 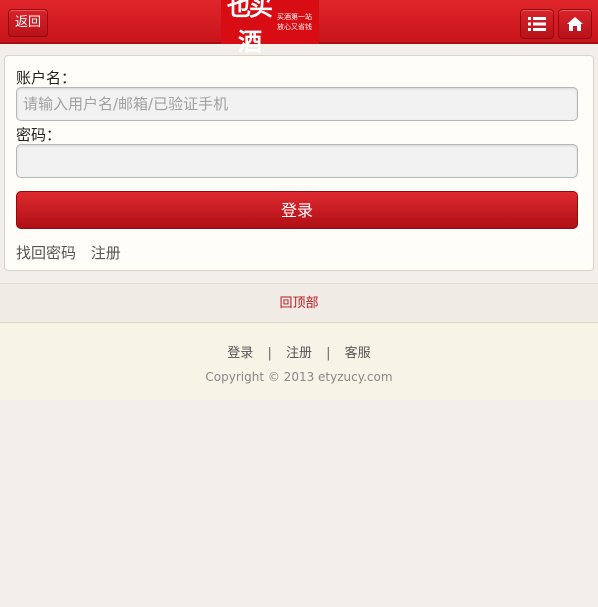 What do you see at coordinates (28, 23) in the screenshot?
I see `back-button: 返回` at bounding box center [28, 23].